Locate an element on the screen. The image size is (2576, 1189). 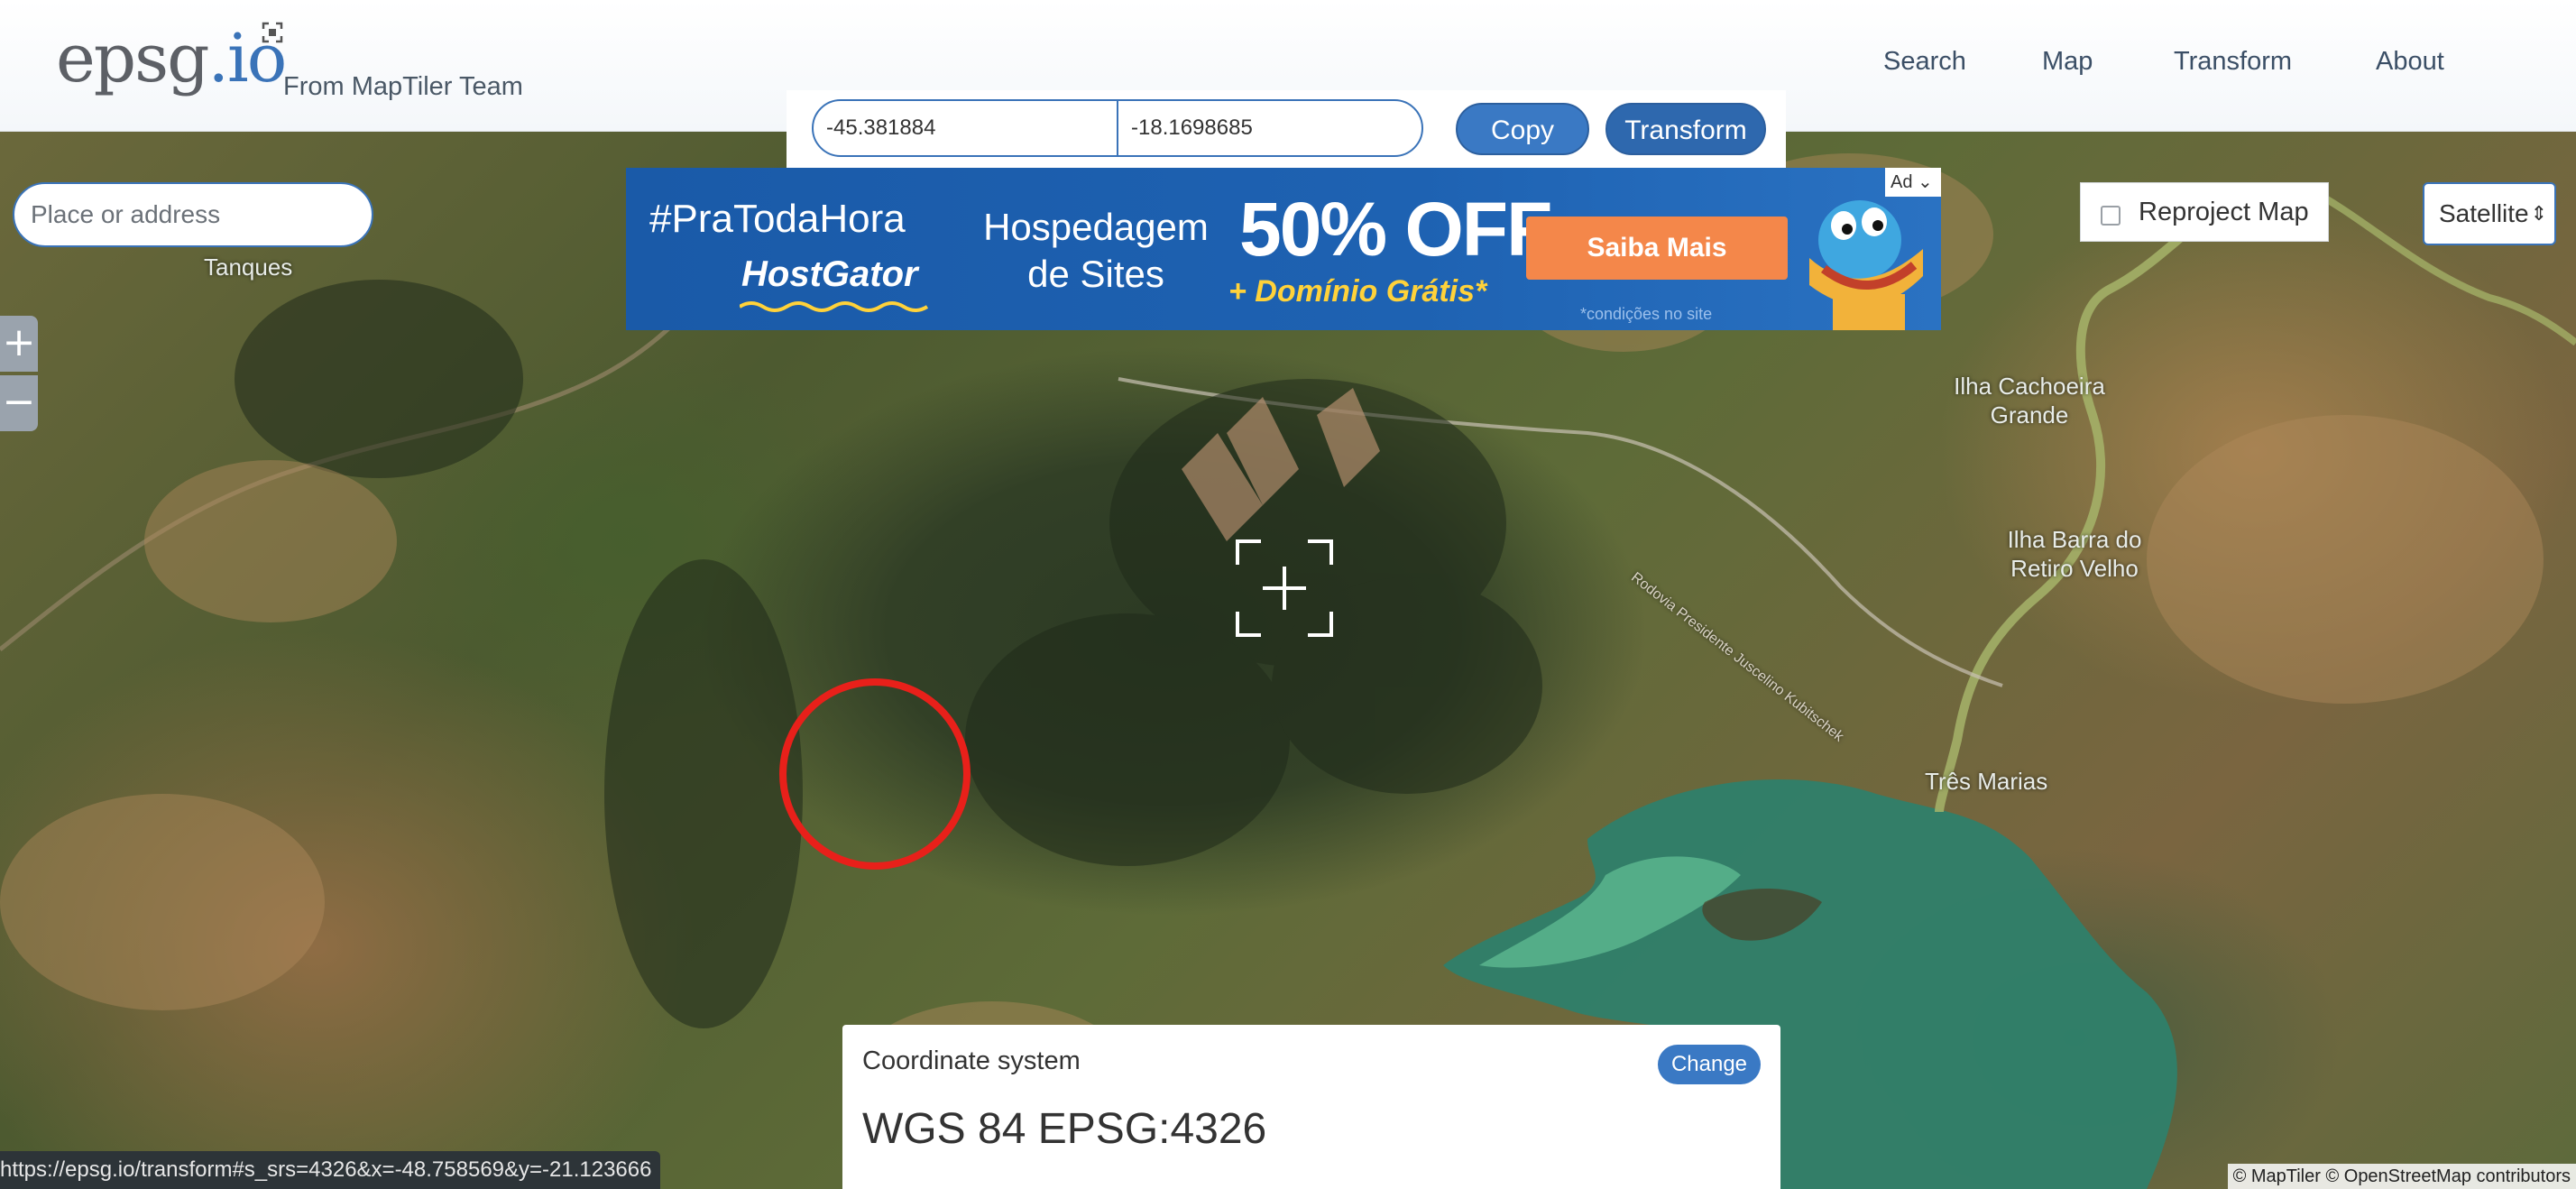
ad-tag-label: Ad is located at coordinates (1902, 182).